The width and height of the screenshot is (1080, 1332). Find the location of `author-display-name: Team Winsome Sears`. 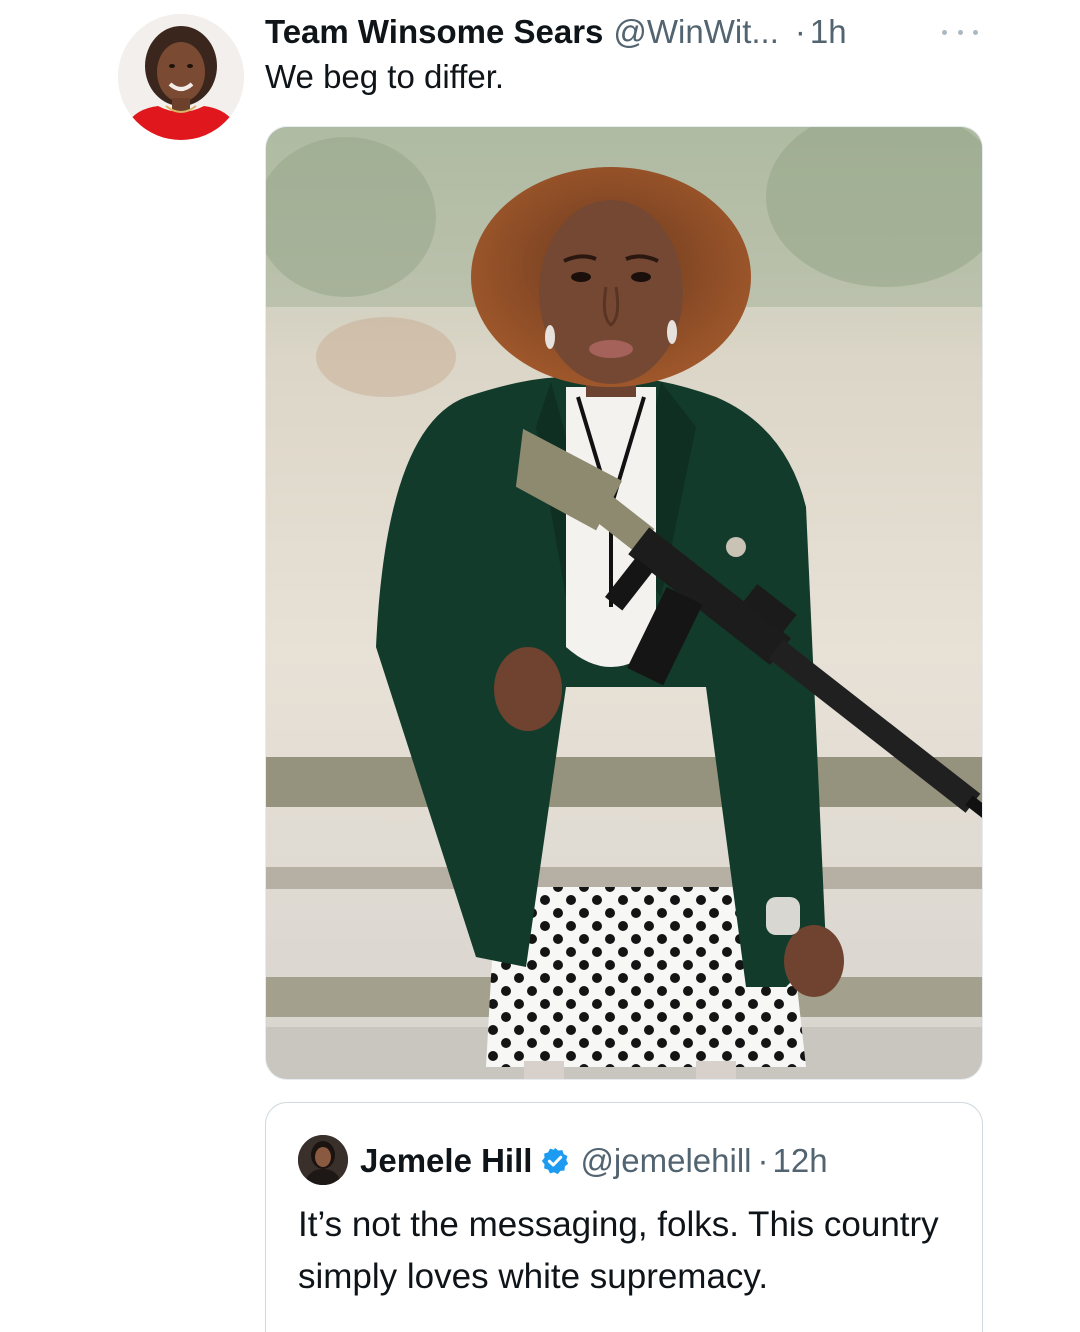

author-display-name: Team Winsome Sears is located at coordinates (434, 32).